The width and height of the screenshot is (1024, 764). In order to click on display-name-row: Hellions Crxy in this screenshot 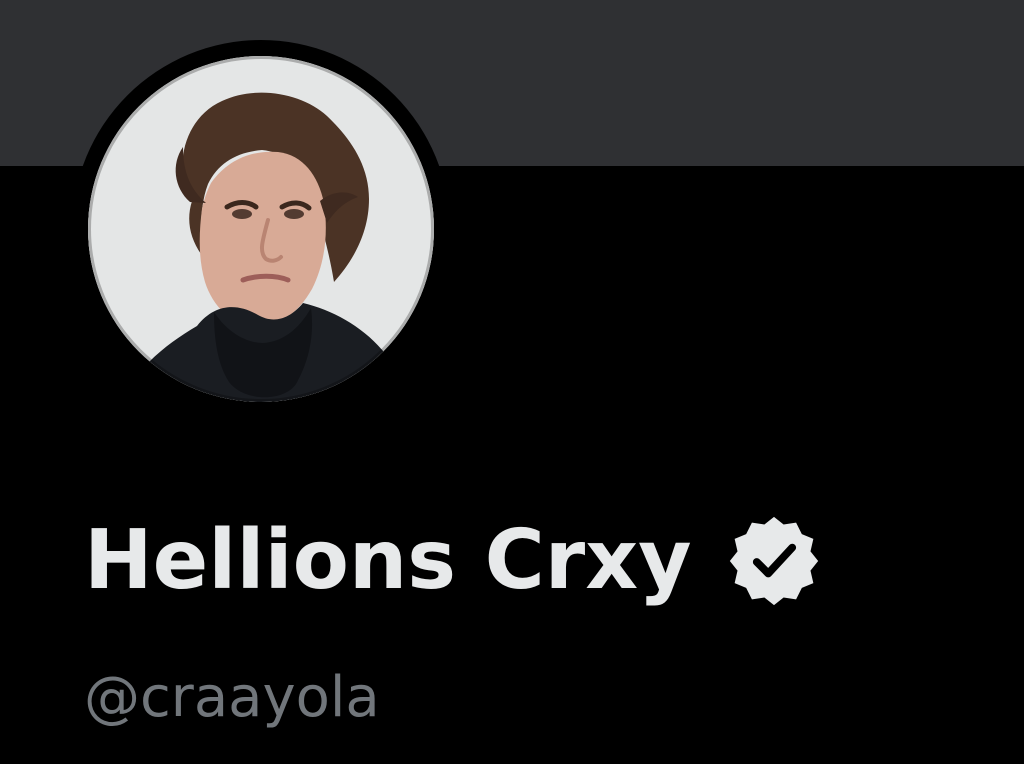, I will do `click(453, 561)`.